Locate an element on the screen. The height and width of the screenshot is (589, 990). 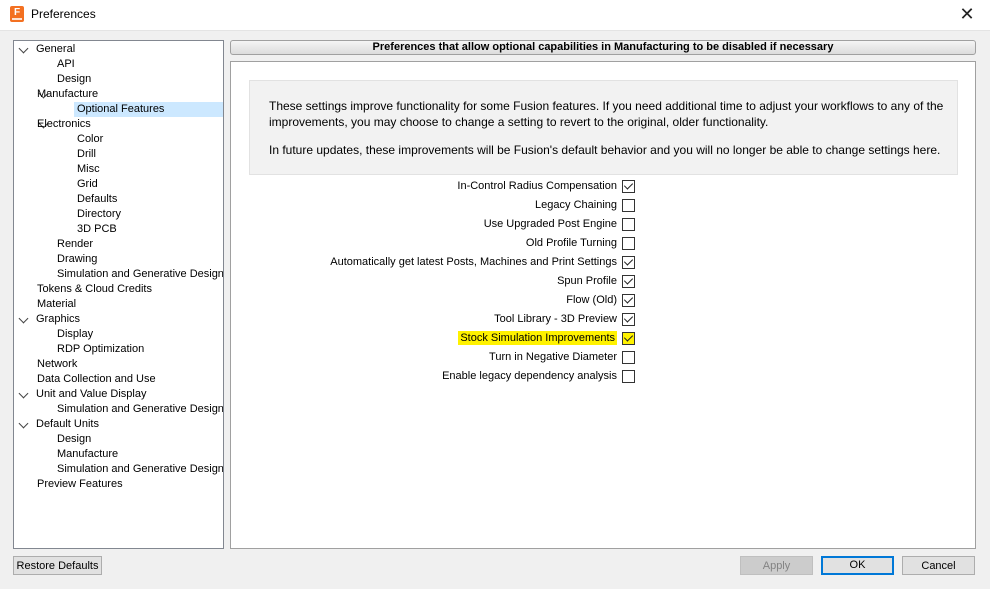
tree-item: API is located at coordinates (66, 64).